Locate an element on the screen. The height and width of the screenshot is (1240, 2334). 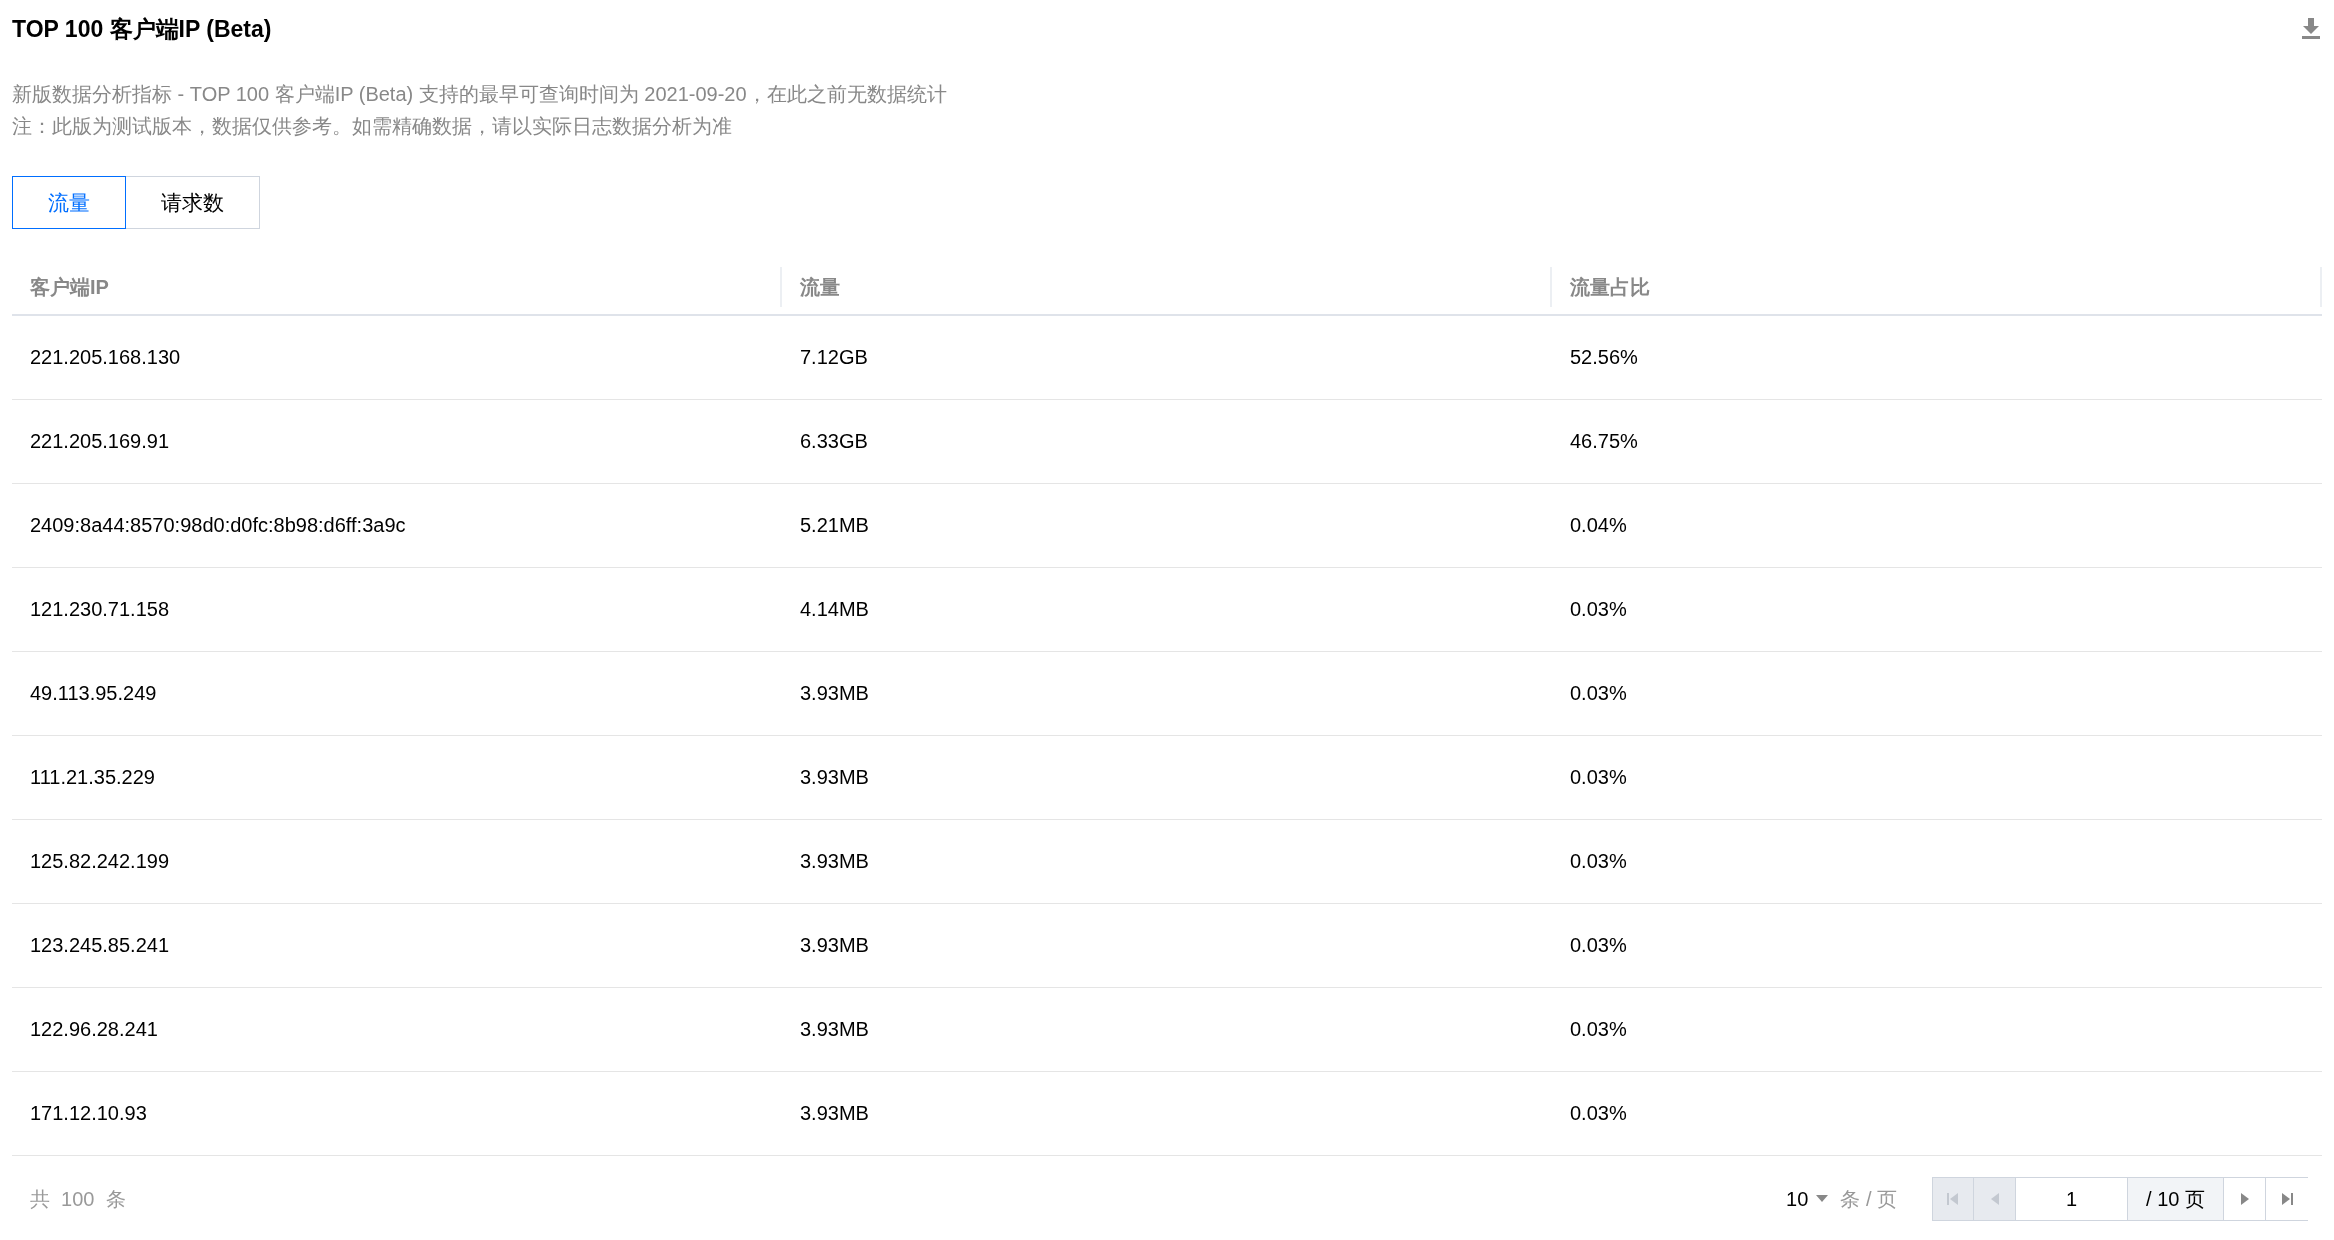
left-triangle-icon is located at coordinates (1994, 1199).